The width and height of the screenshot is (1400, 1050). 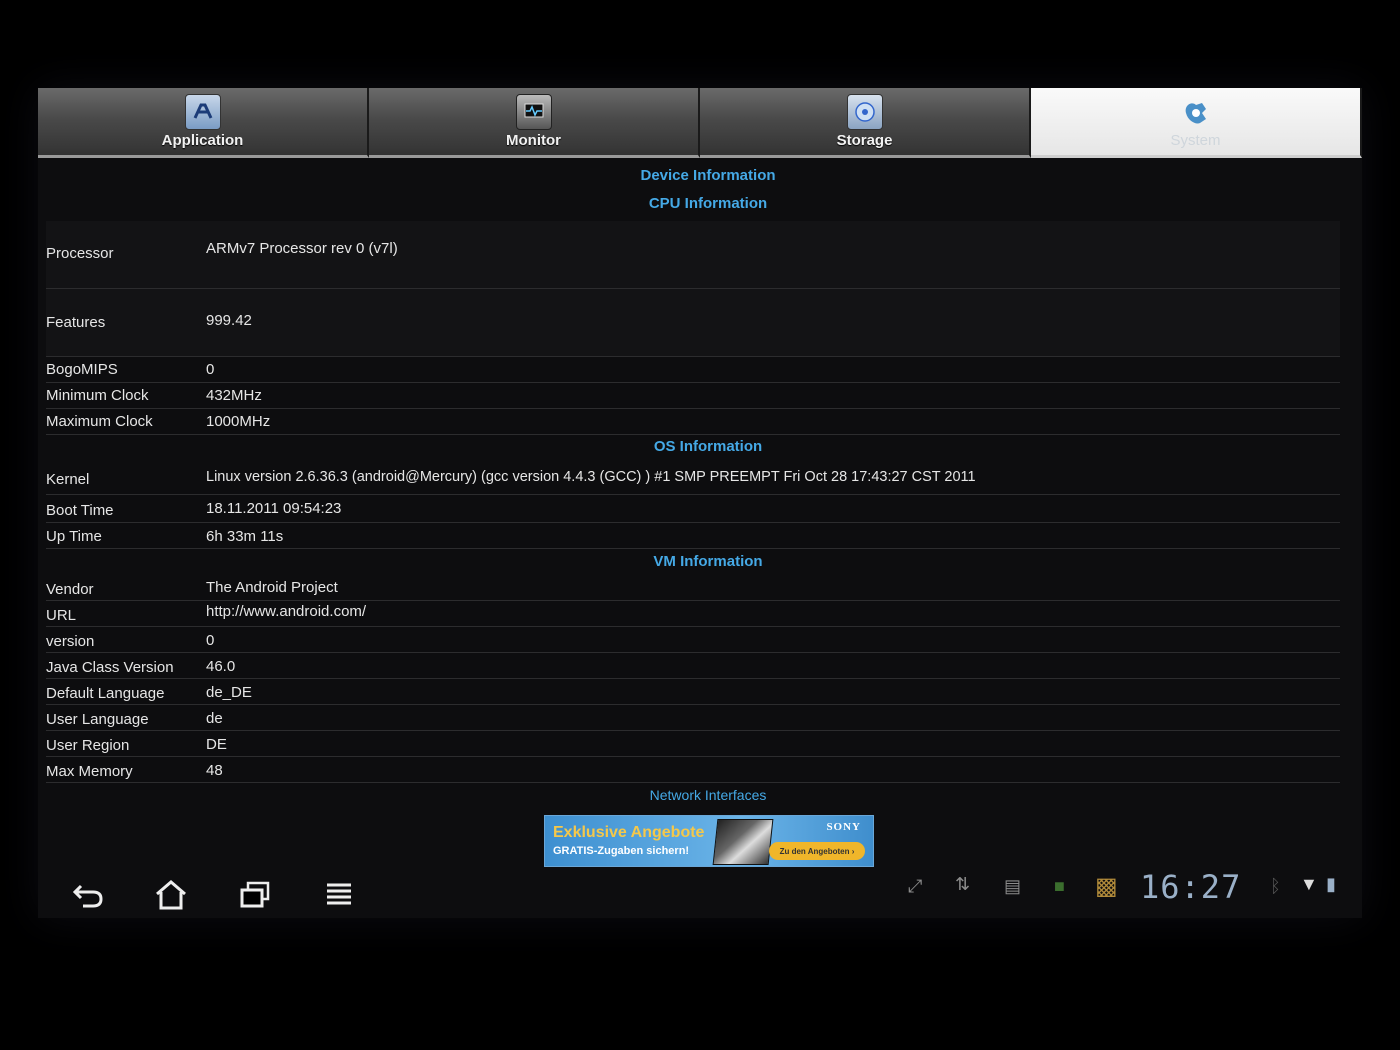 I want to click on info-row: Minimum Clock 432MHz, so click(x=693, y=396).